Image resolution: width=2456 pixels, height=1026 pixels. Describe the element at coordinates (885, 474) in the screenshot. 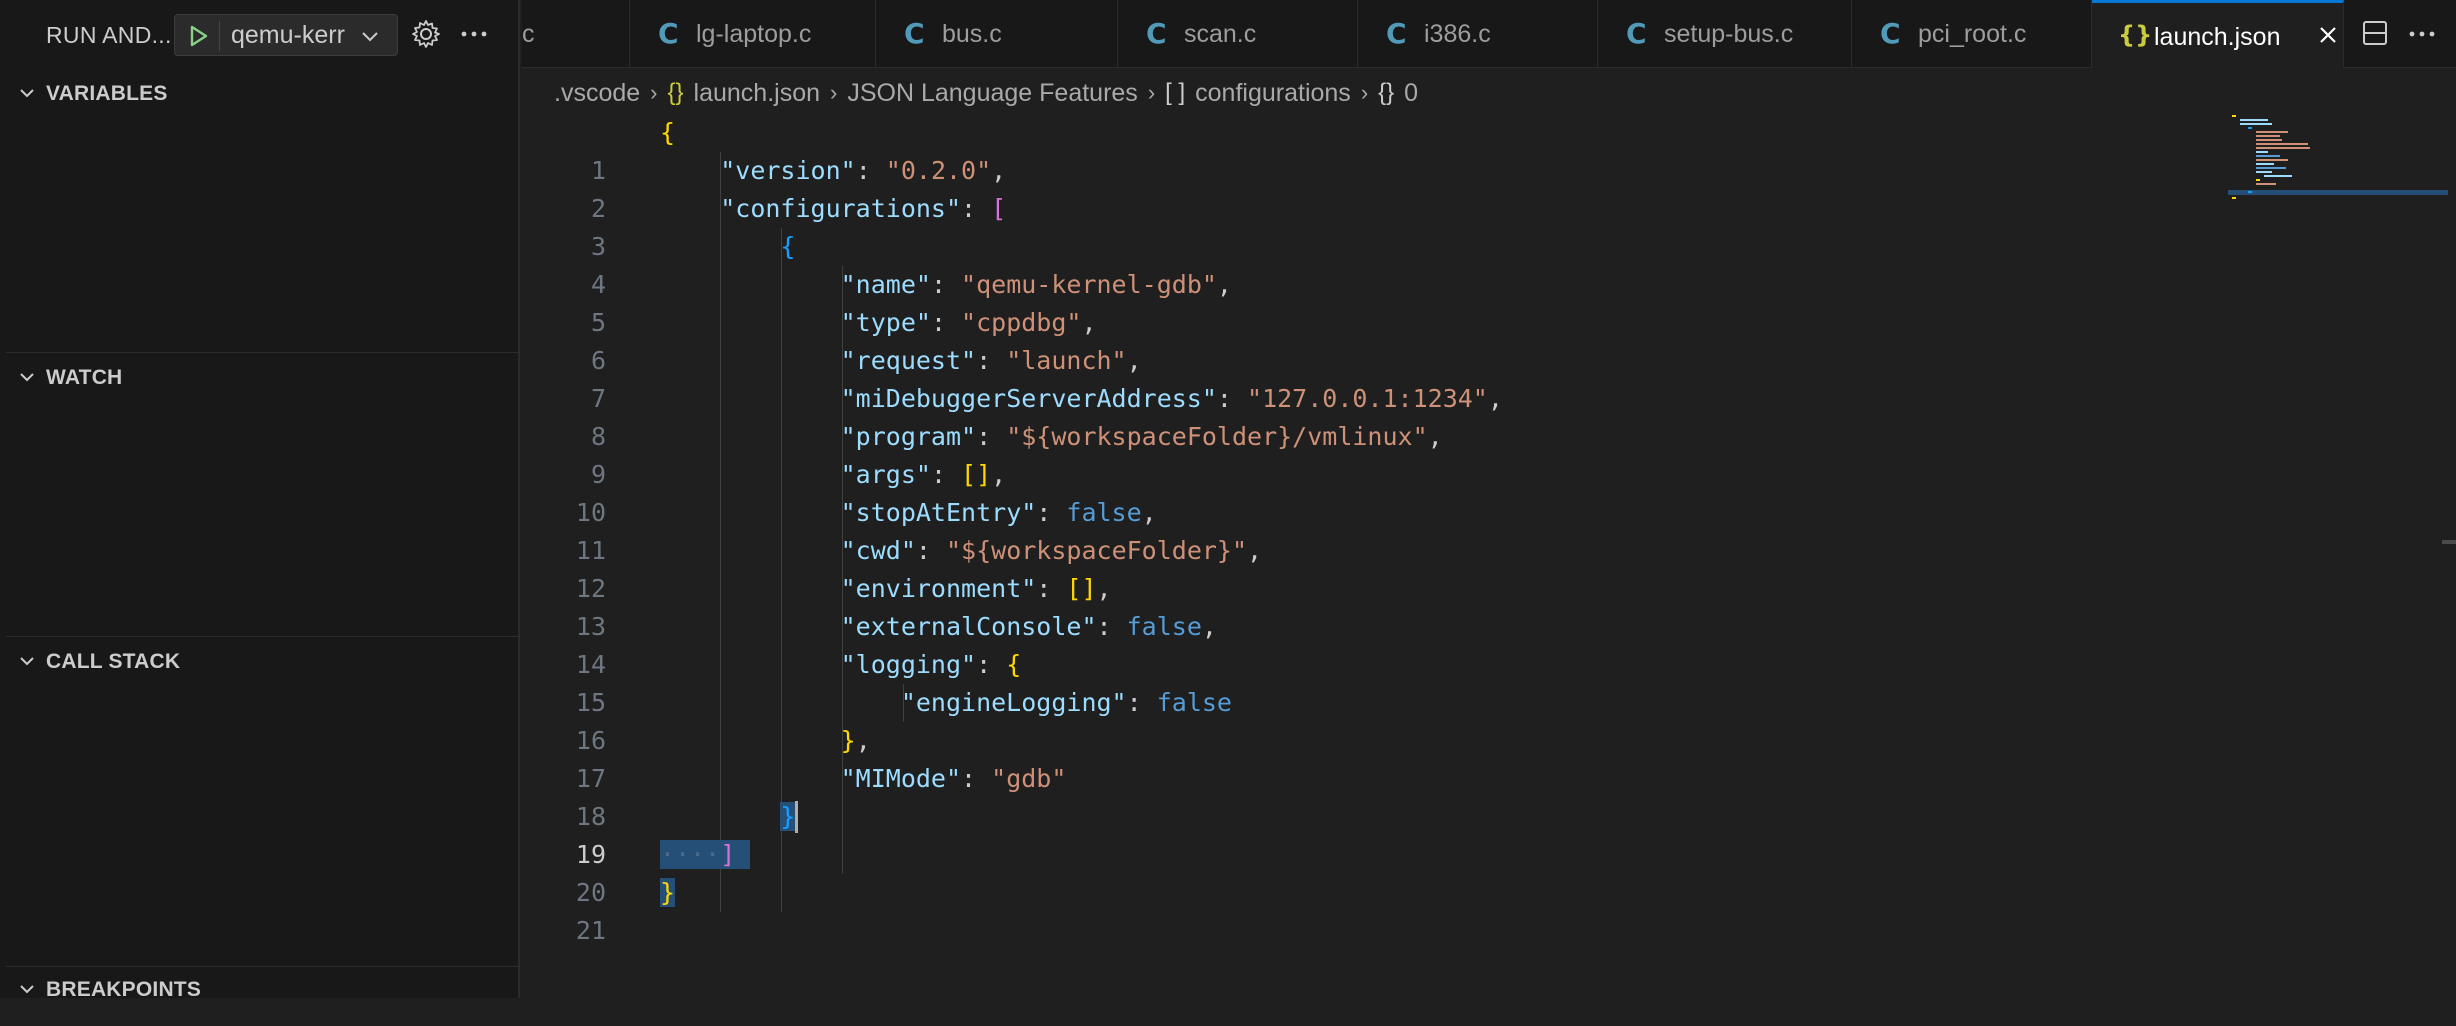

I see `json-key: "args"` at that location.